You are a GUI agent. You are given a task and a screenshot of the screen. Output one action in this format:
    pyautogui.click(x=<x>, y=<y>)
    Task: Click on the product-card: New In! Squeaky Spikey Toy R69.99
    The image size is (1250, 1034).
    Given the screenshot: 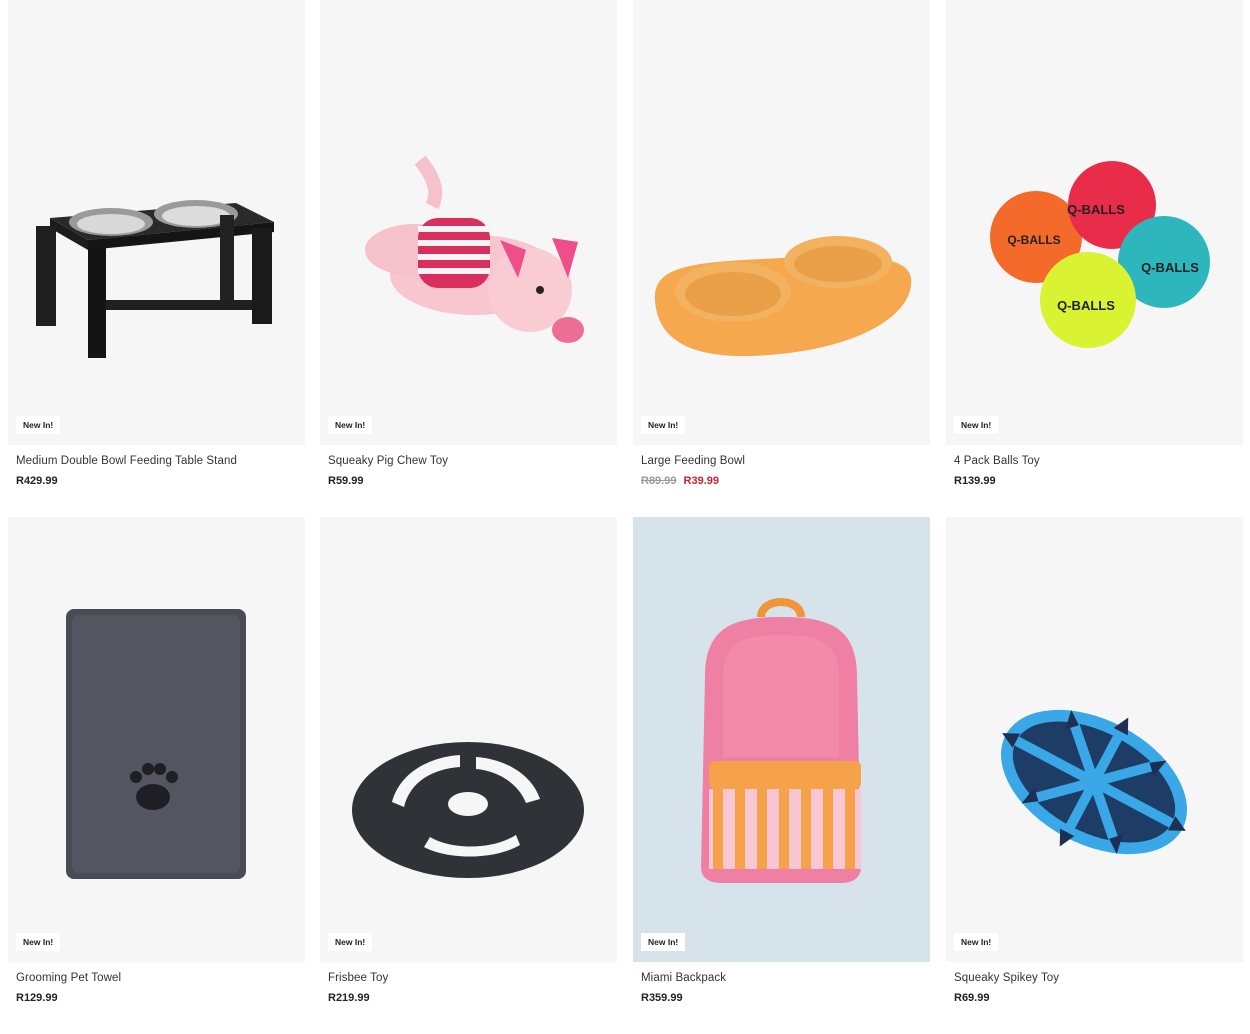 What is the action you would take?
    pyautogui.click(x=1094, y=760)
    